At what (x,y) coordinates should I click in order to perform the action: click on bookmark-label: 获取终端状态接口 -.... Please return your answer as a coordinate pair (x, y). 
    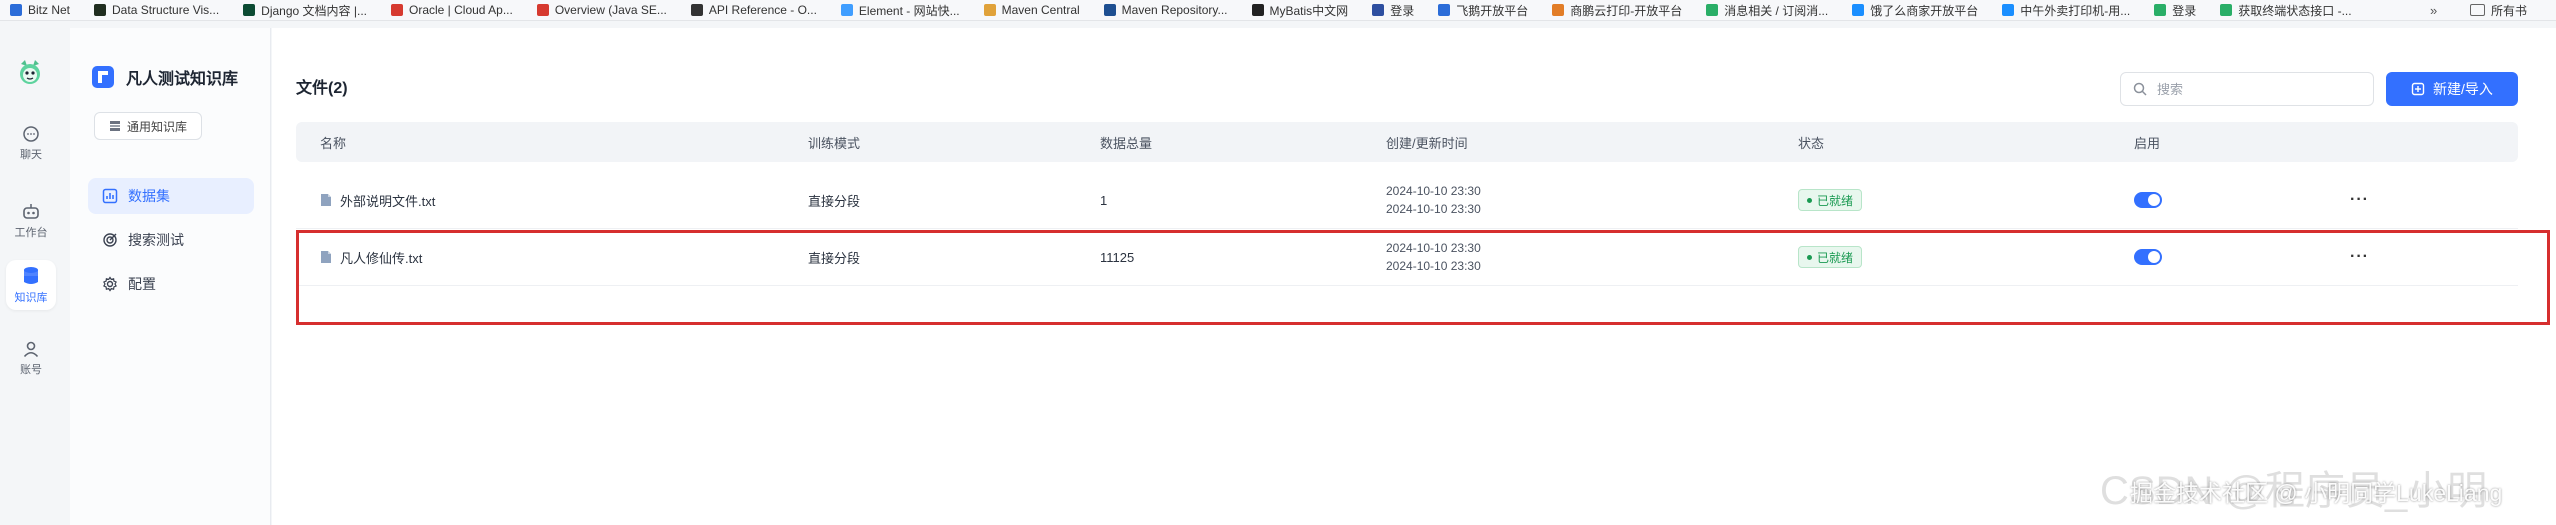
    Looking at the image, I should click on (2295, 10).